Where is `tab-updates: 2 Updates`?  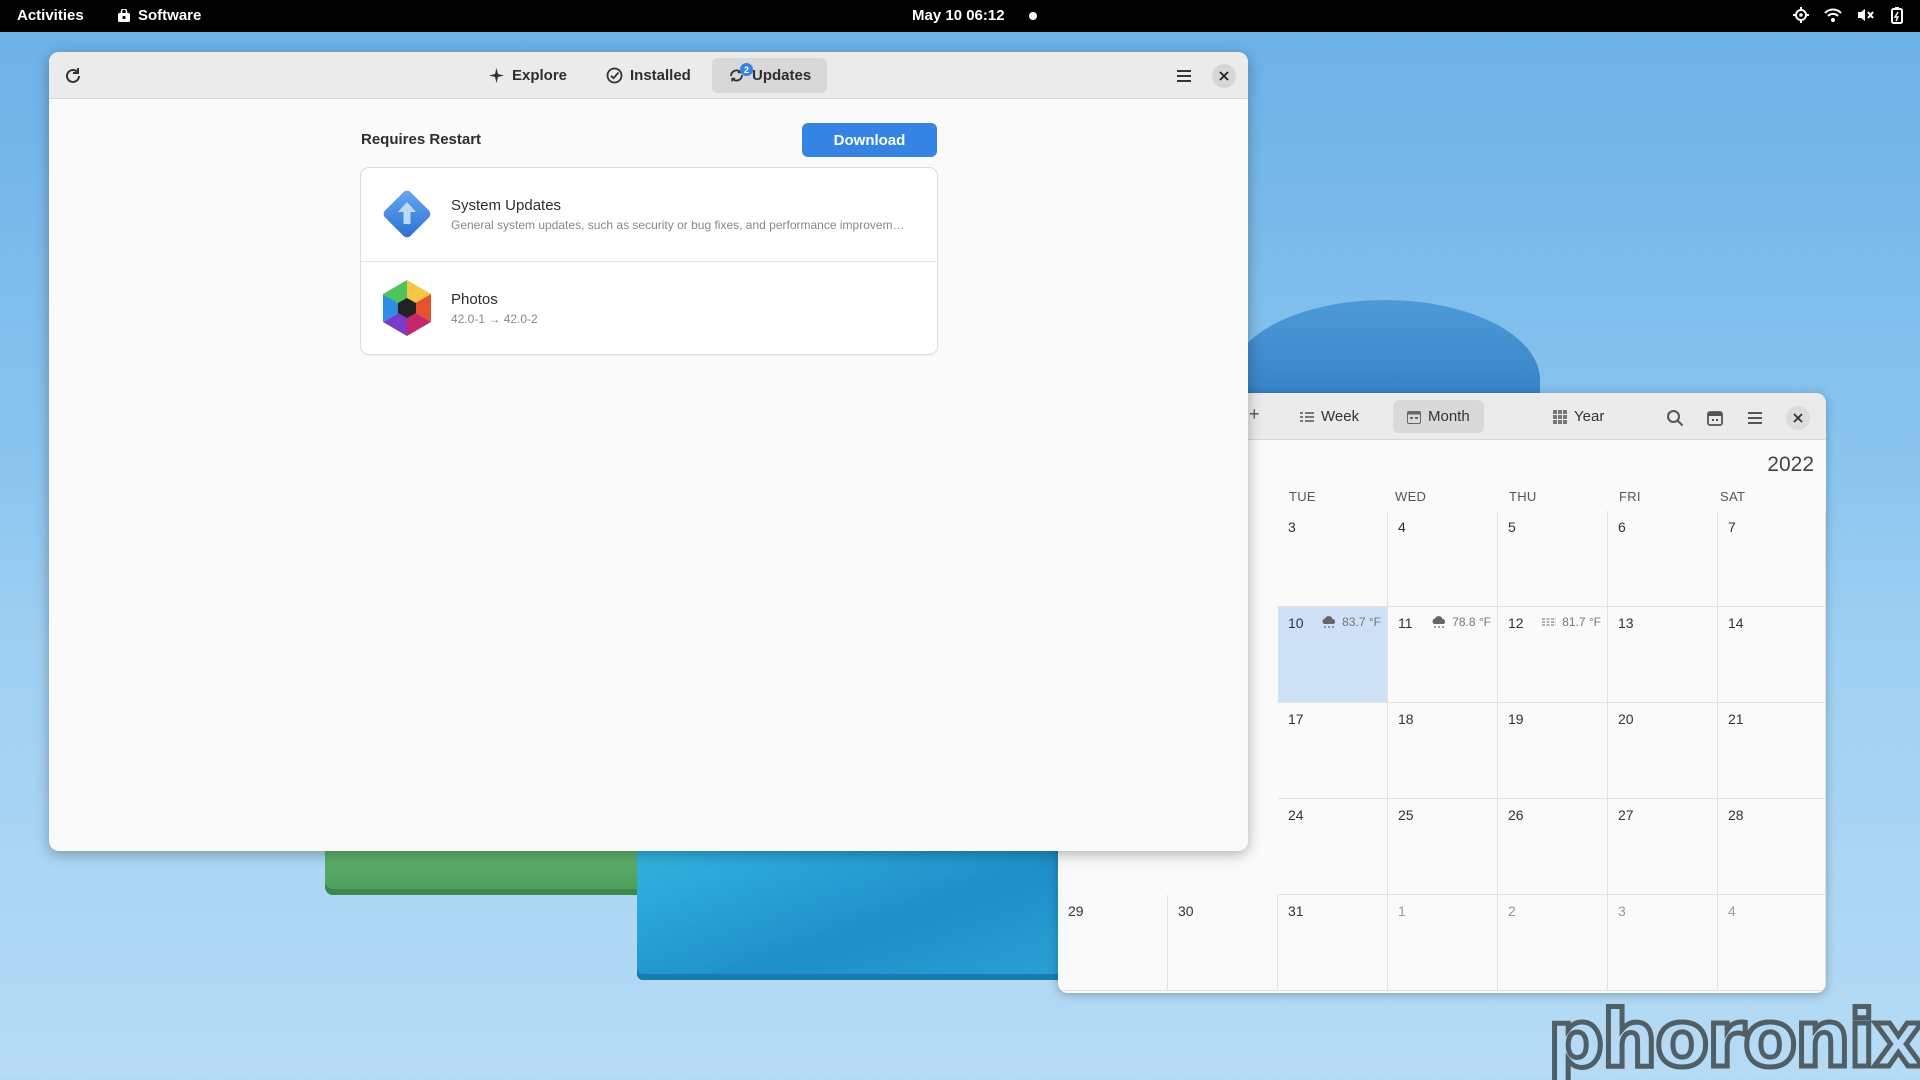 tab-updates: 2 Updates is located at coordinates (770, 75).